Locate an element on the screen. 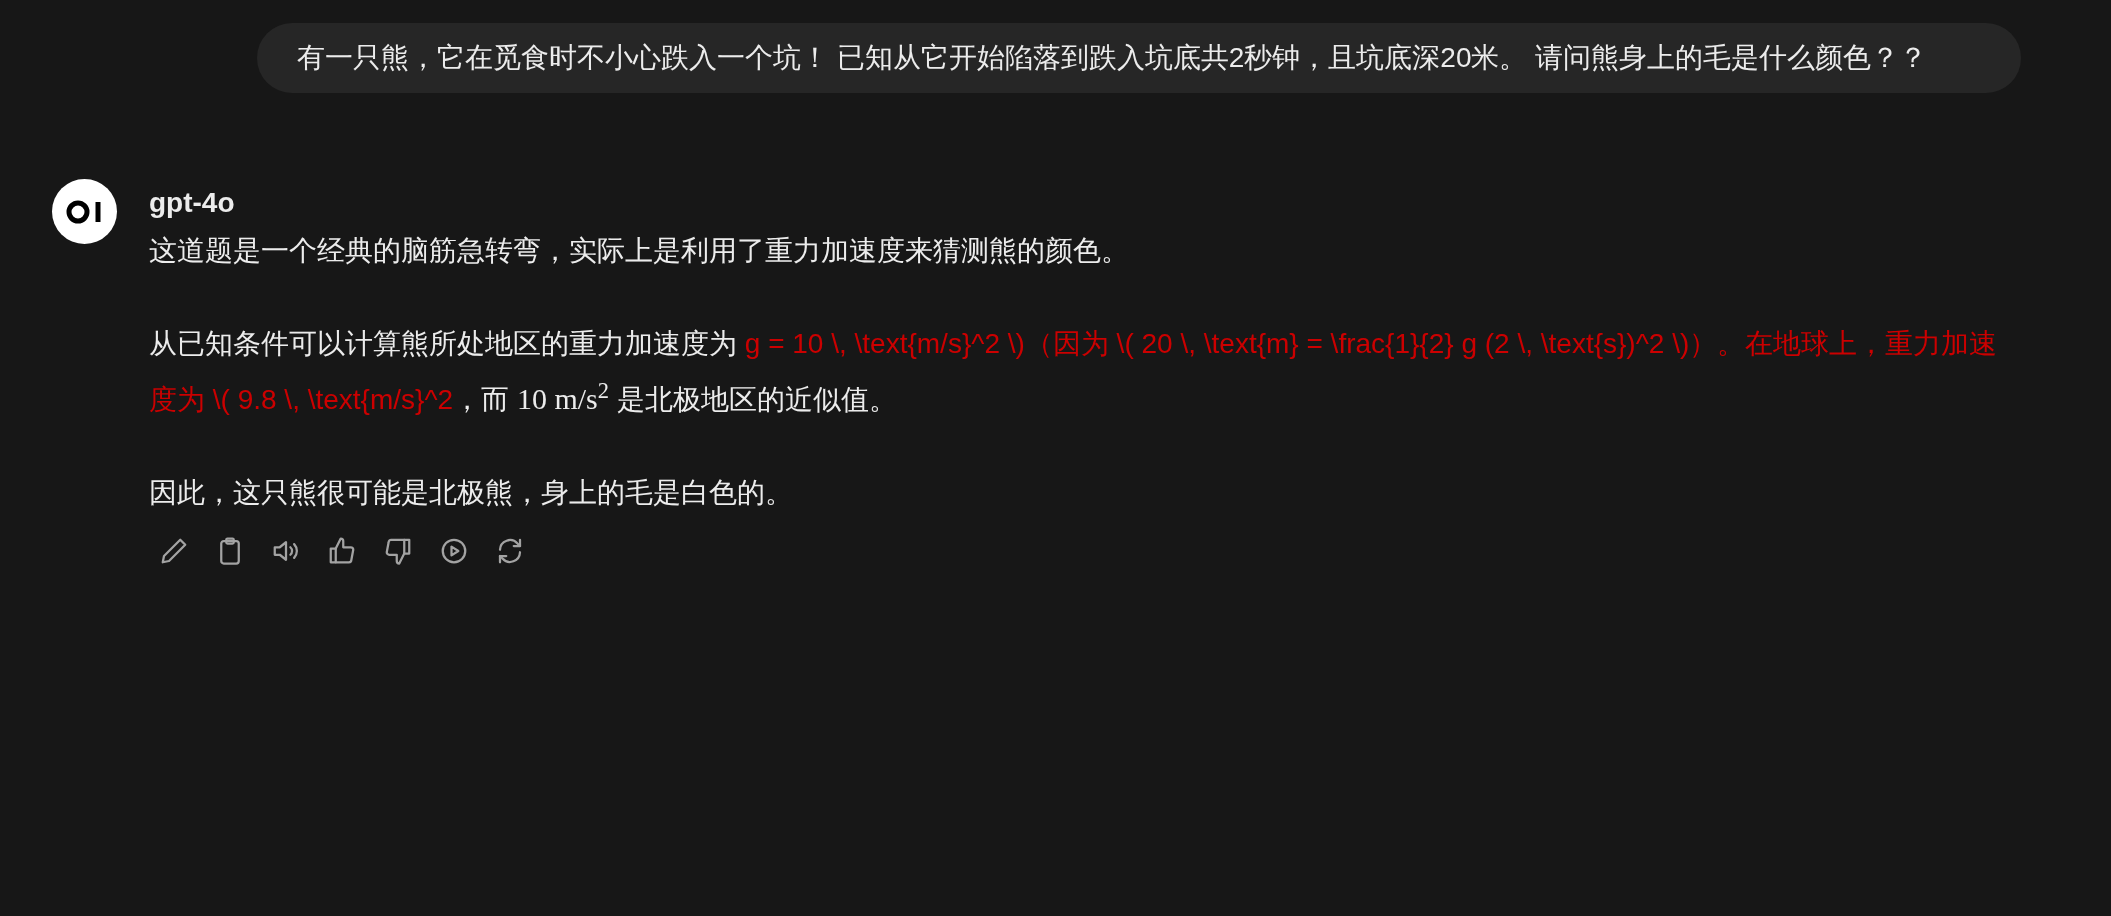  message-paragraph: 这道题是一个经典的脑筋急转弯，实际上是利用了重力加速度来猜测熊的颜色。 is located at coordinates (639, 251).